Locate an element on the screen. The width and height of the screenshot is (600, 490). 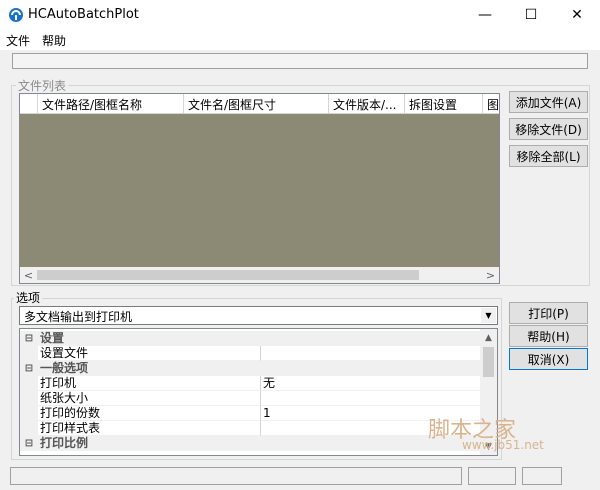
property-value: 无 is located at coordinates (371, 383).